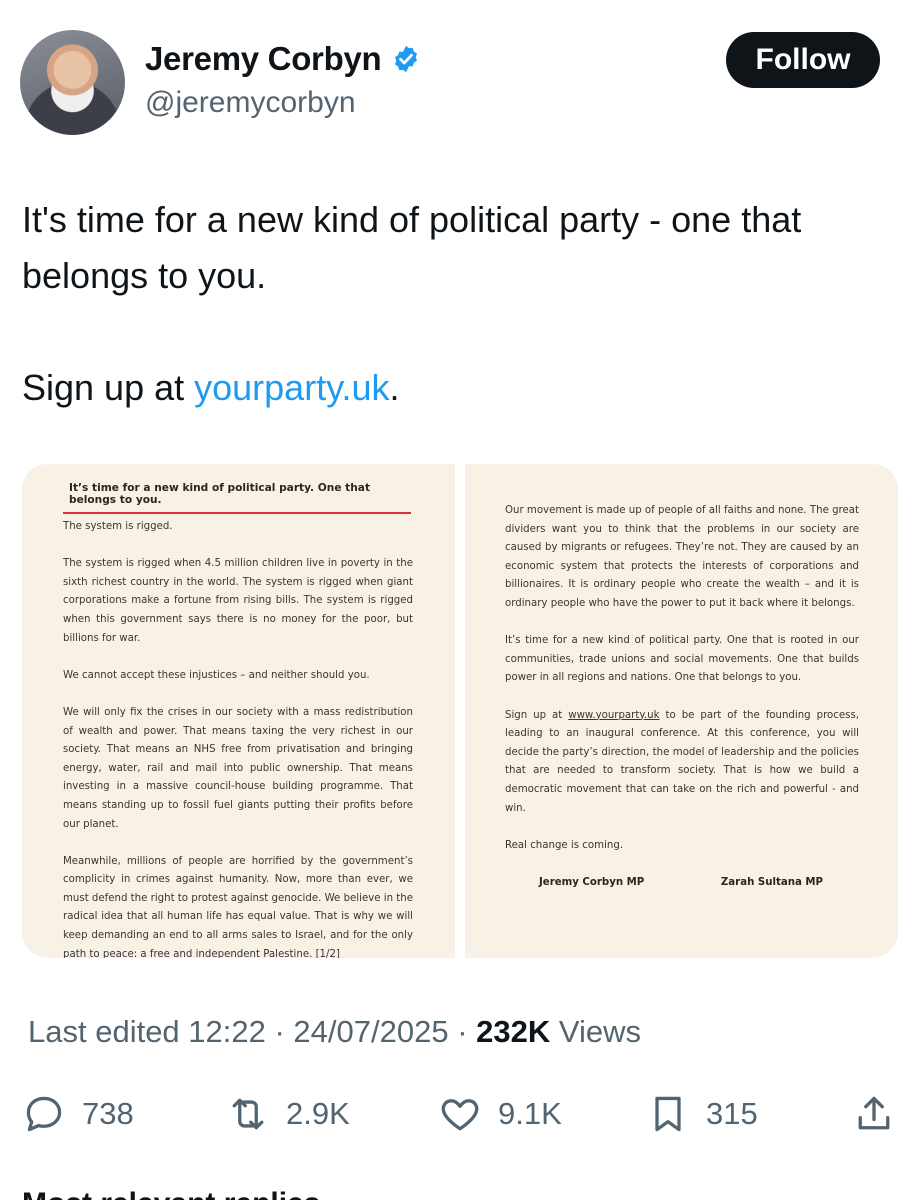  I want to click on reply-count: 738, so click(108, 1113).